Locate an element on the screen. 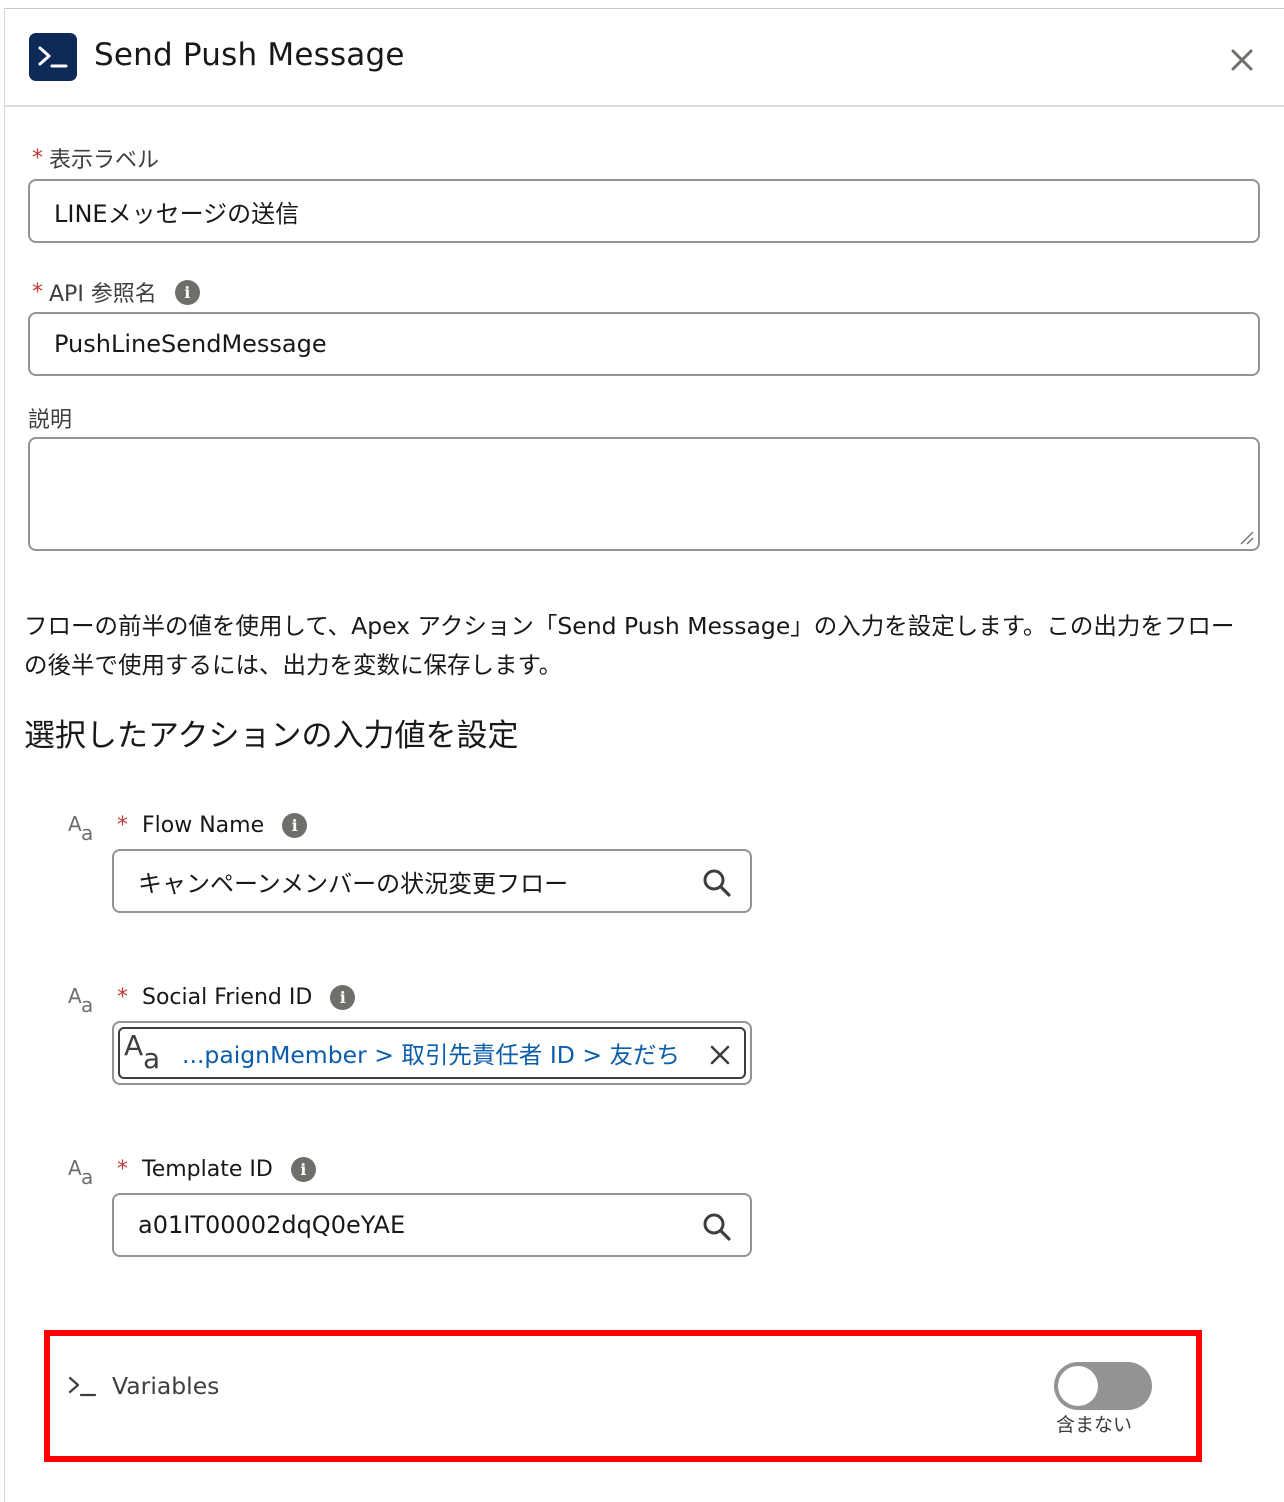 The image size is (1284, 1502). display-label-input: LINEメッセージの送信 is located at coordinates (644, 211).